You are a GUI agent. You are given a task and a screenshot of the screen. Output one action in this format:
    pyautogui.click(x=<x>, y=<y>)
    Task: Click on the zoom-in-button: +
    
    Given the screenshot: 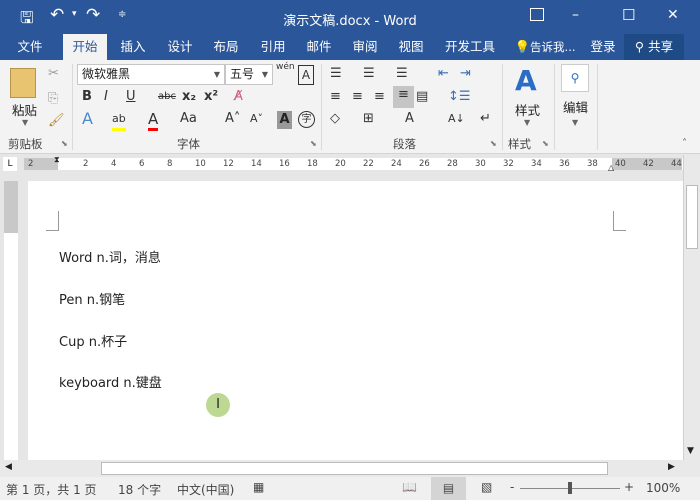 What is the action you would take?
    pyautogui.click(x=629, y=487)
    